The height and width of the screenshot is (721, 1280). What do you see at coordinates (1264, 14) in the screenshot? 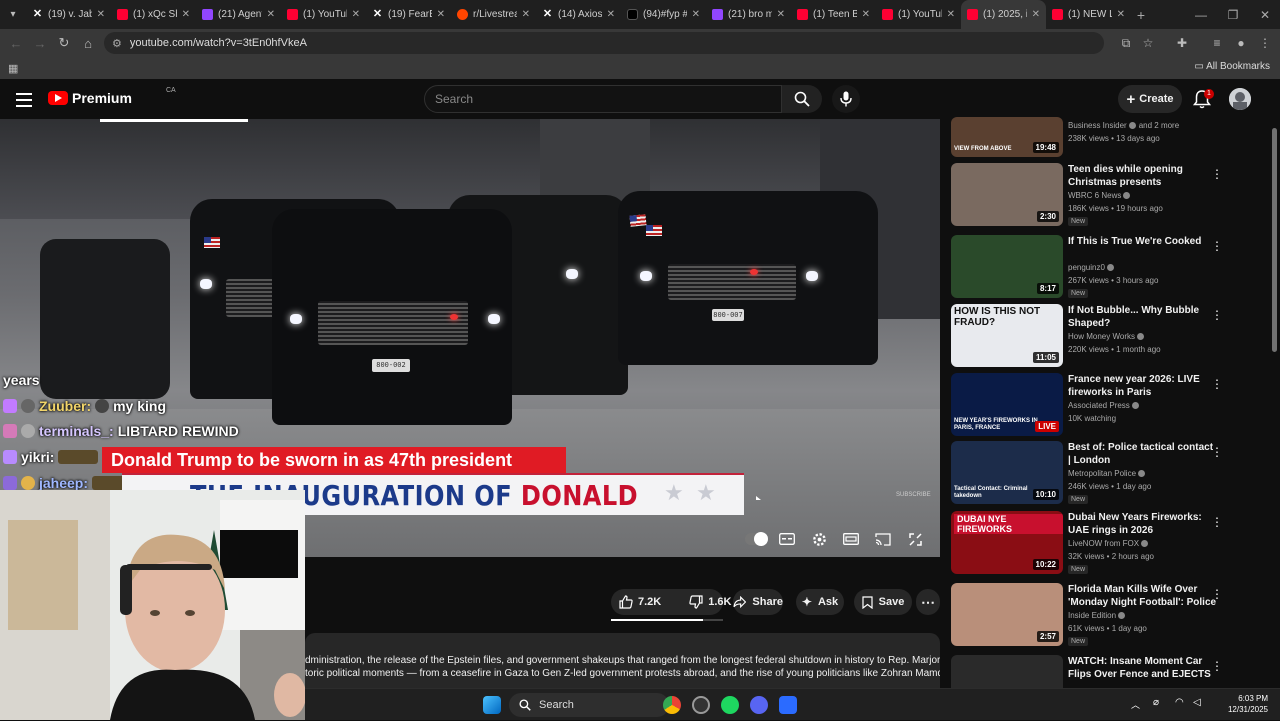
I see `close-window-icon: ✕` at bounding box center [1264, 14].